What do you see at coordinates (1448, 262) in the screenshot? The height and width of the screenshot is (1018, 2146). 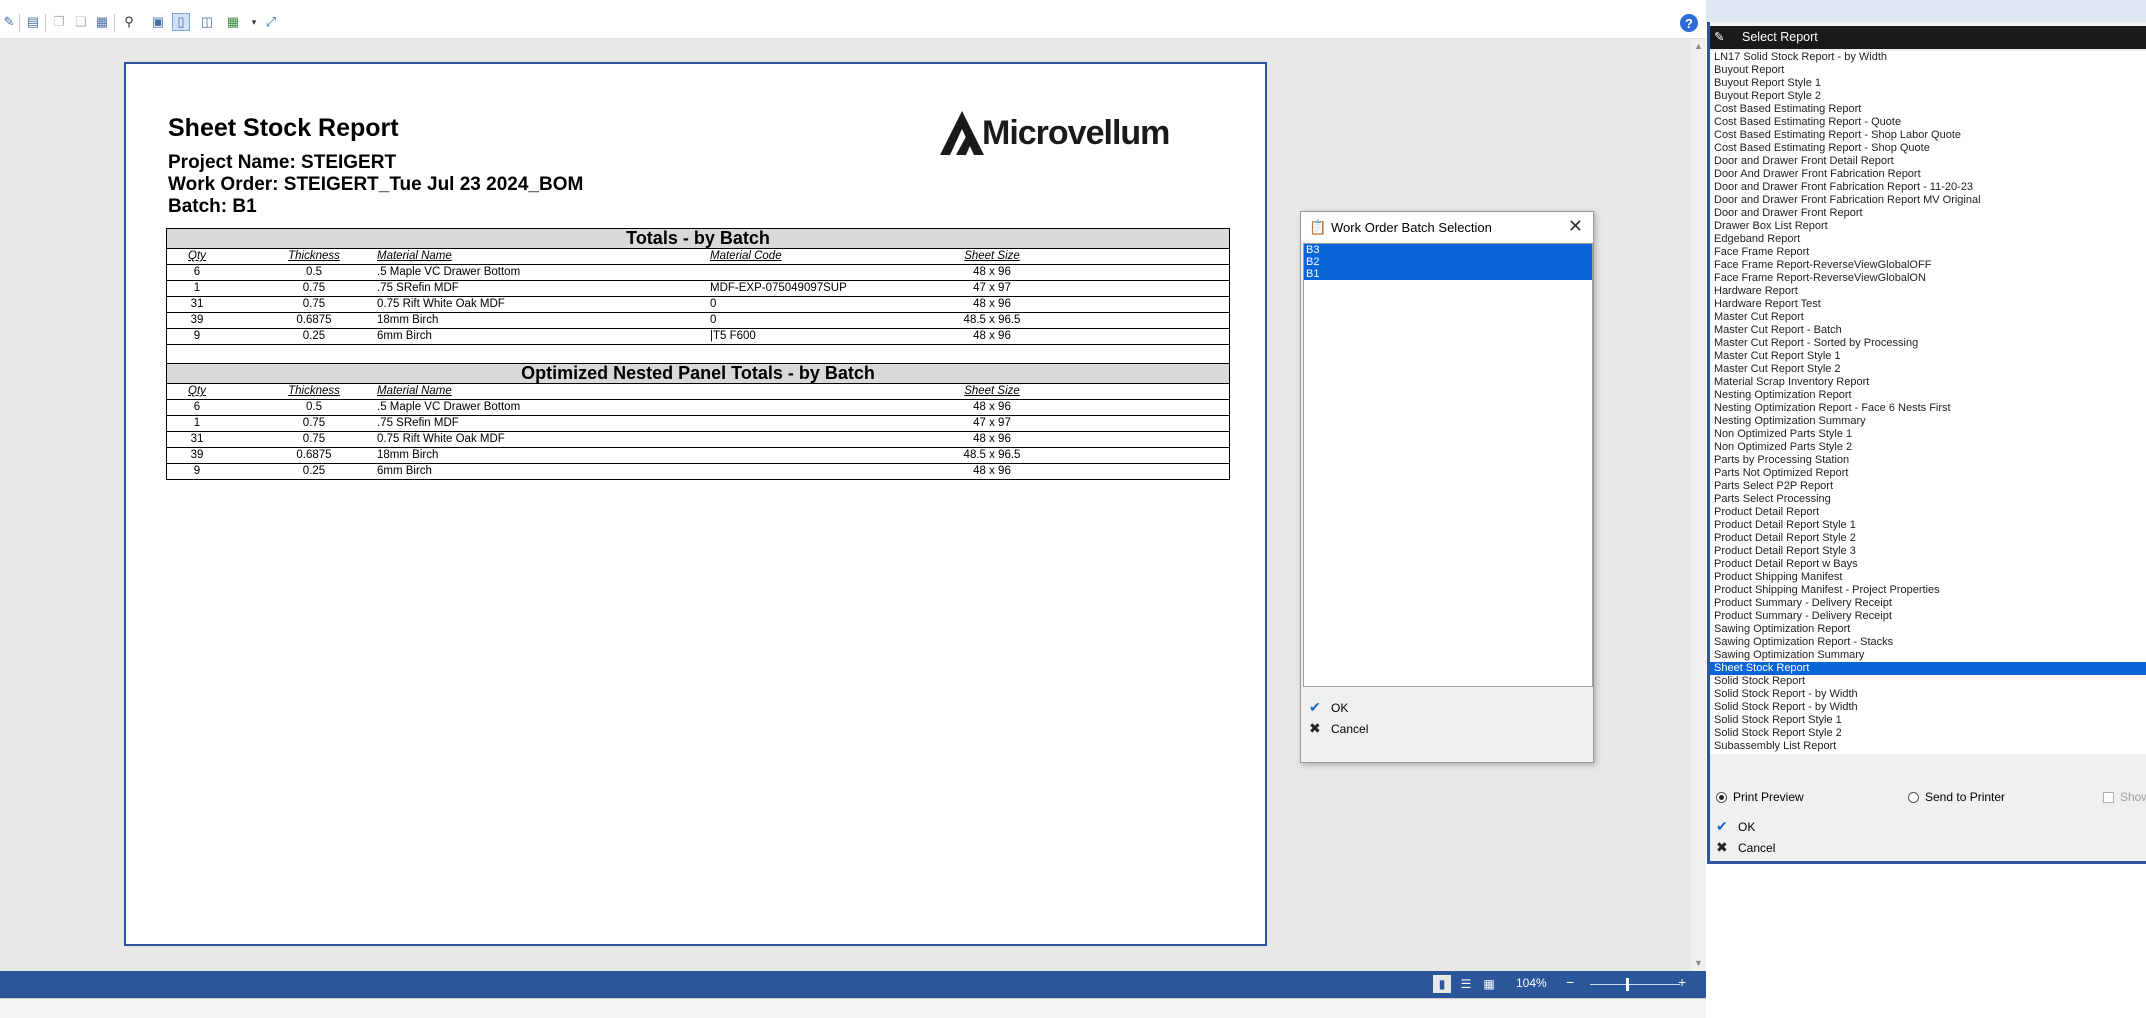 I see `list-item: B2` at bounding box center [1448, 262].